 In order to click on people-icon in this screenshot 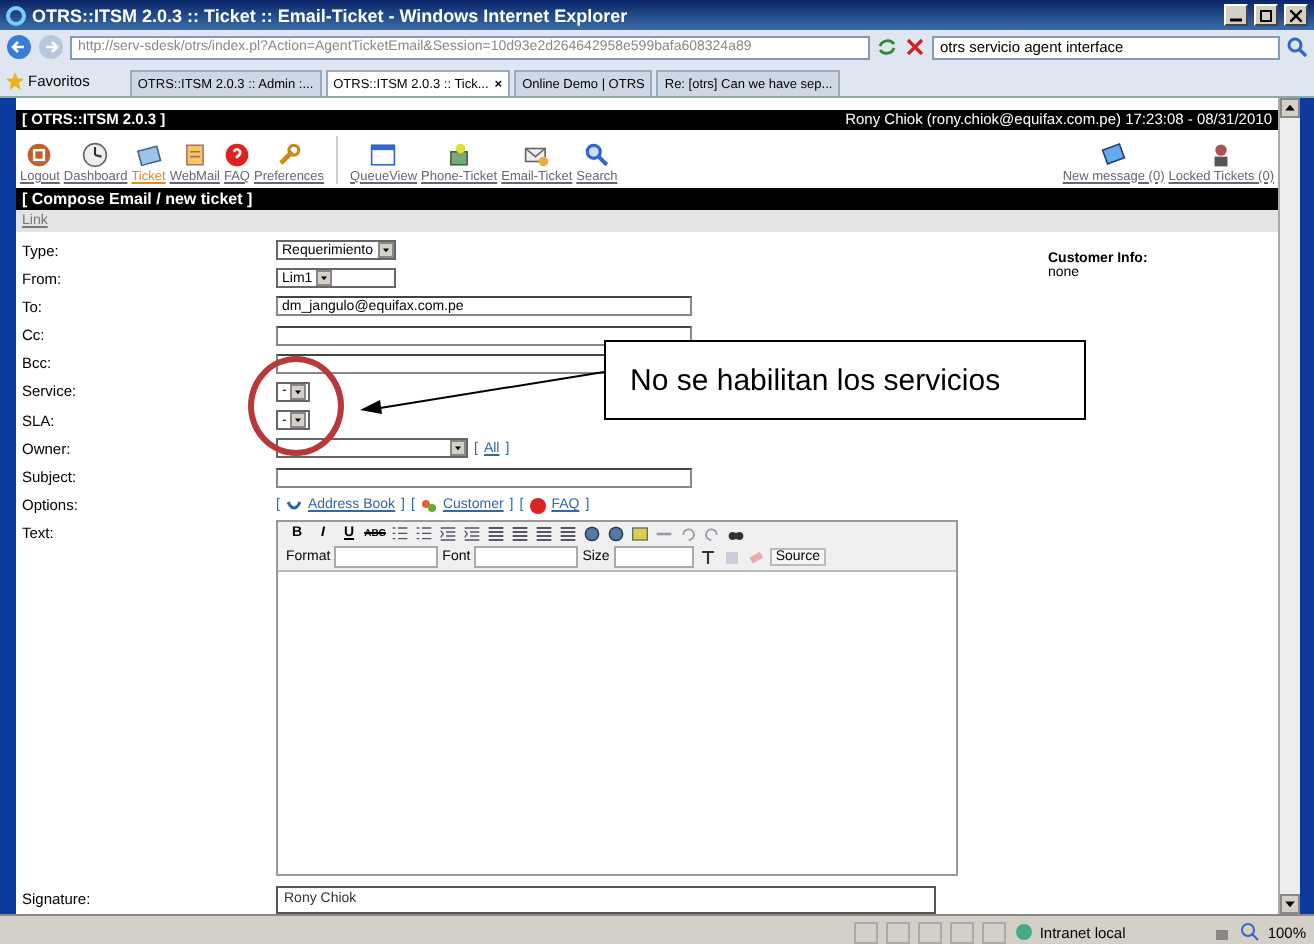, I will do `click(428, 505)`.